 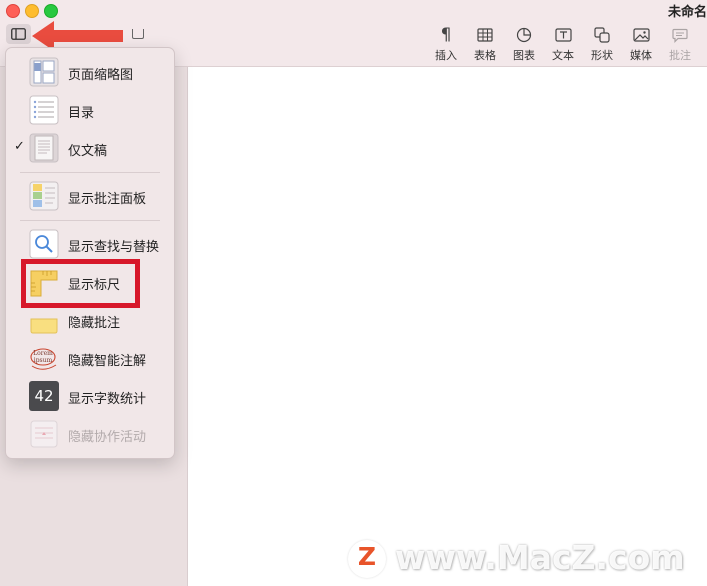 What do you see at coordinates (687, 12) in the screenshot?
I see `document-title: 未命名` at bounding box center [687, 12].